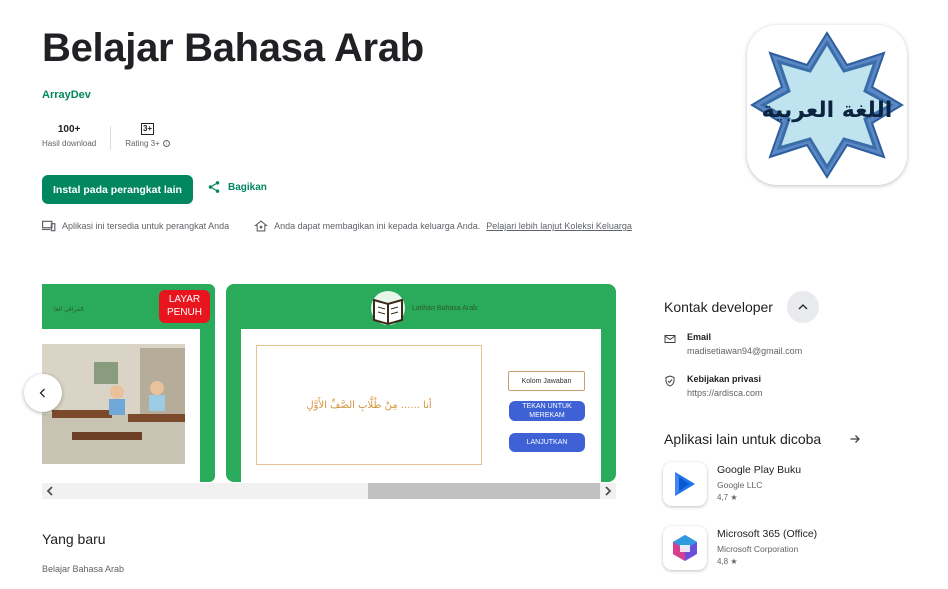 The width and height of the screenshot is (948, 589). I want to click on other-app-item: Google Play Buku Google LLC 4,7 ★, so click(732, 484).